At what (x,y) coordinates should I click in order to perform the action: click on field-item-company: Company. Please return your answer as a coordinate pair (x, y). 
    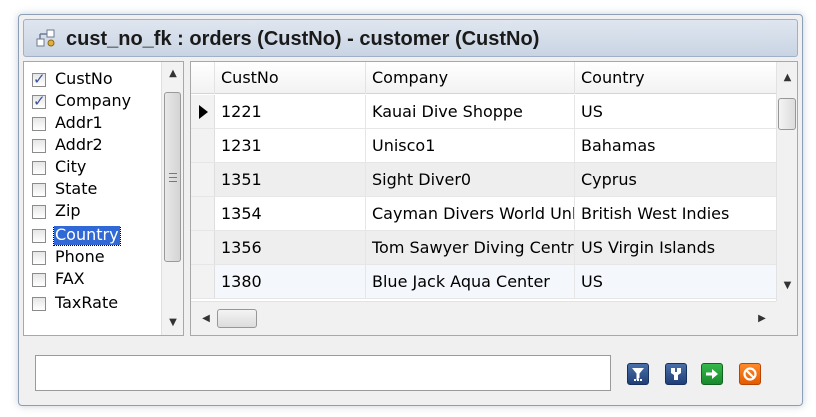
    Looking at the image, I should click on (92, 103).